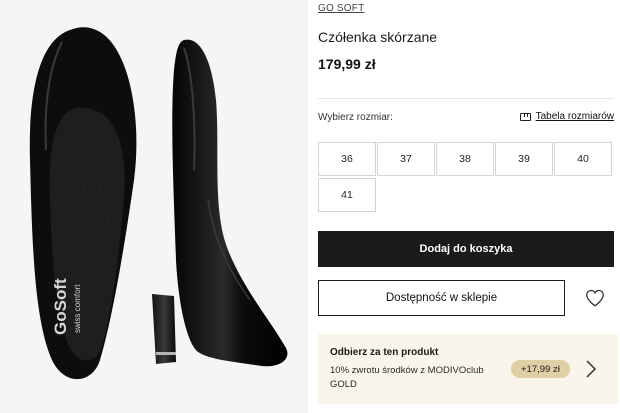 This screenshot has height=413, width=620. What do you see at coordinates (347, 159) in the screenshot?
I see `size-option: 36` at bounding box center [347, 159].